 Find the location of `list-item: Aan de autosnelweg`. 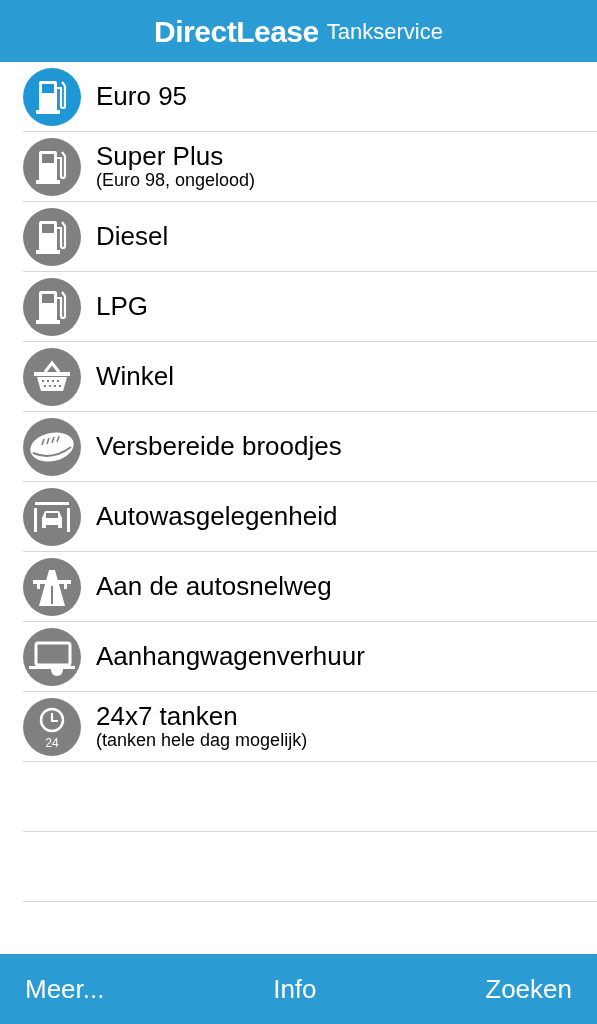

list-item: Aan de autosnelweg is located at coordinates (310, 587).